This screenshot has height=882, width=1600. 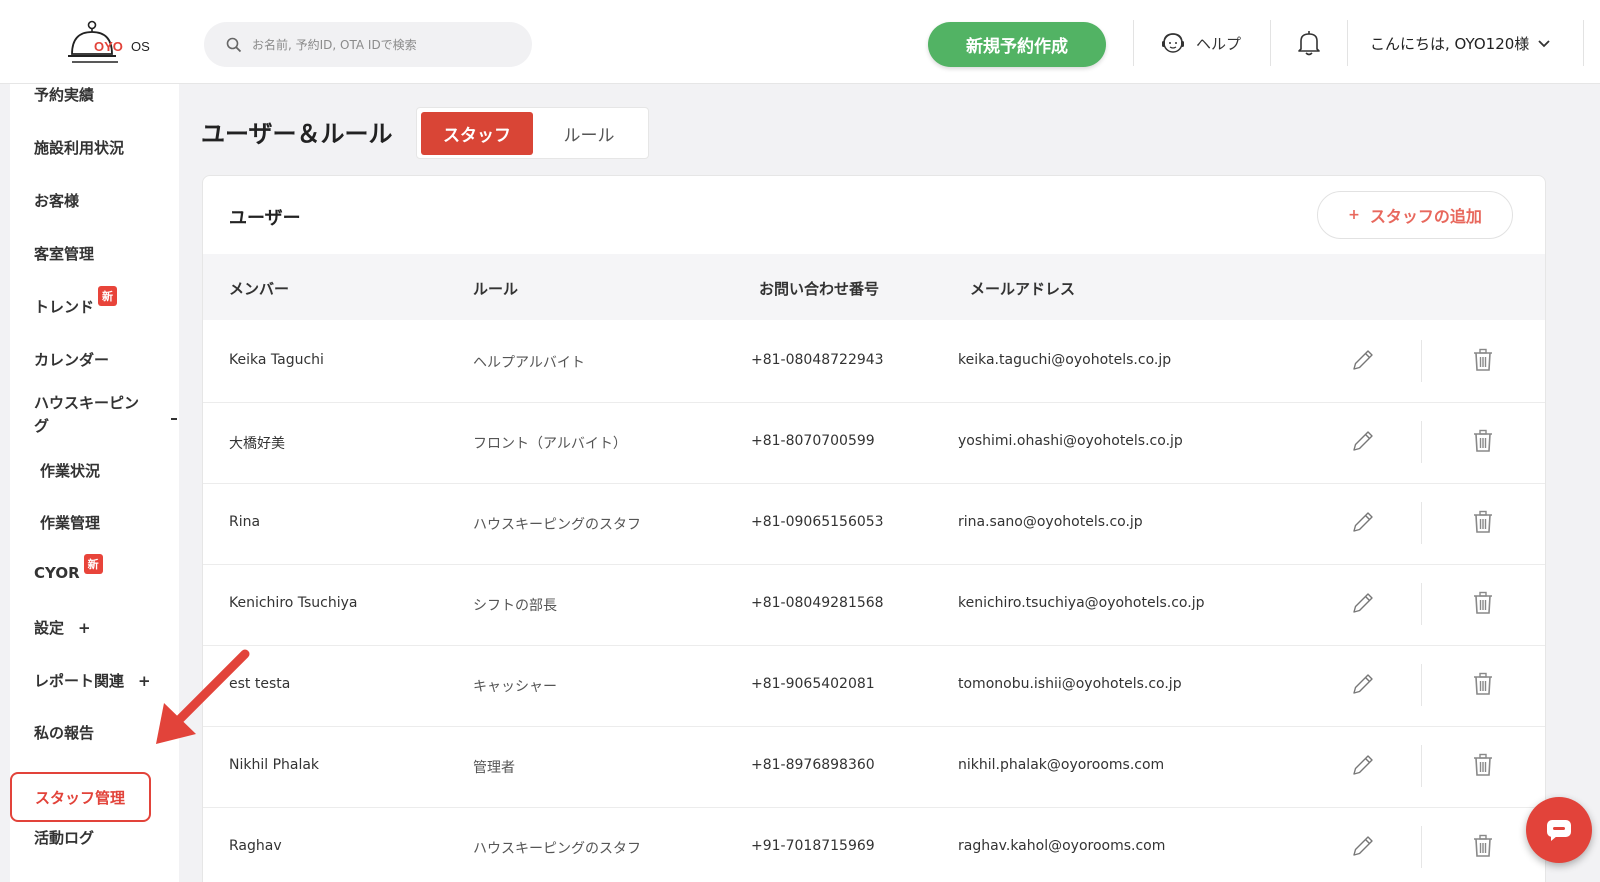 I want to click on sidebar-item-housekeeping: ハウスキーピング, so click(x=86, y=415).